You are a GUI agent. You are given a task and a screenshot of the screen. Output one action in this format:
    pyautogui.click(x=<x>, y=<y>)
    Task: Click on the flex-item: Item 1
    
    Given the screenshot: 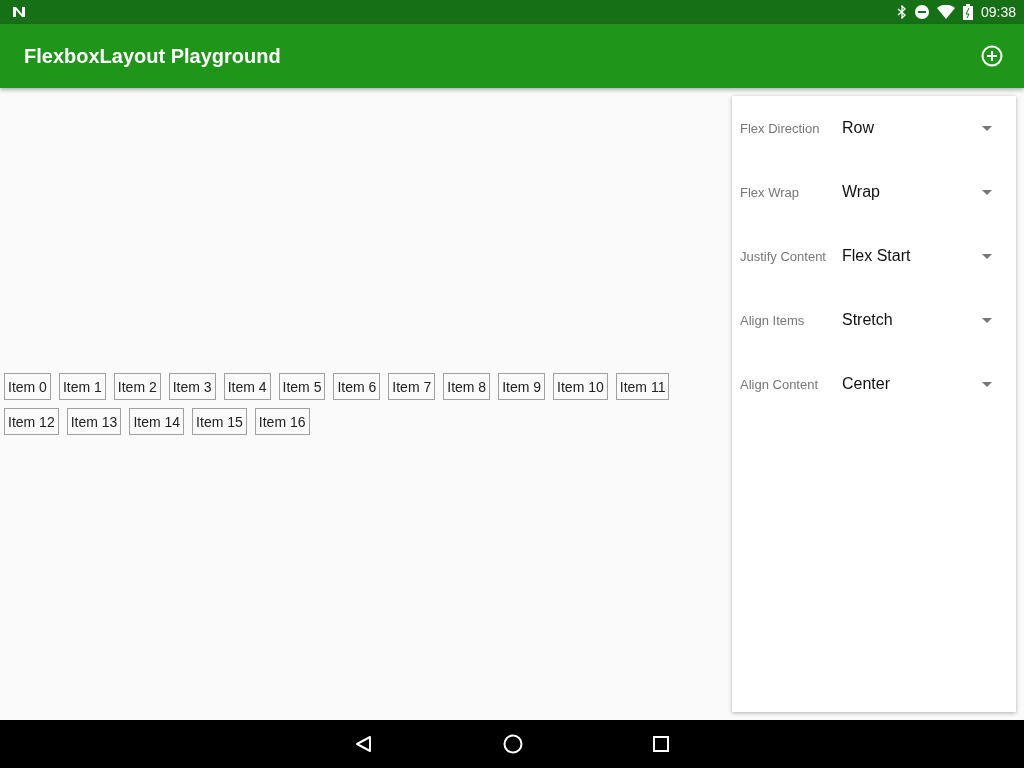 What is the action you would take?
    pyautogui.click(x=82, y=386)
    